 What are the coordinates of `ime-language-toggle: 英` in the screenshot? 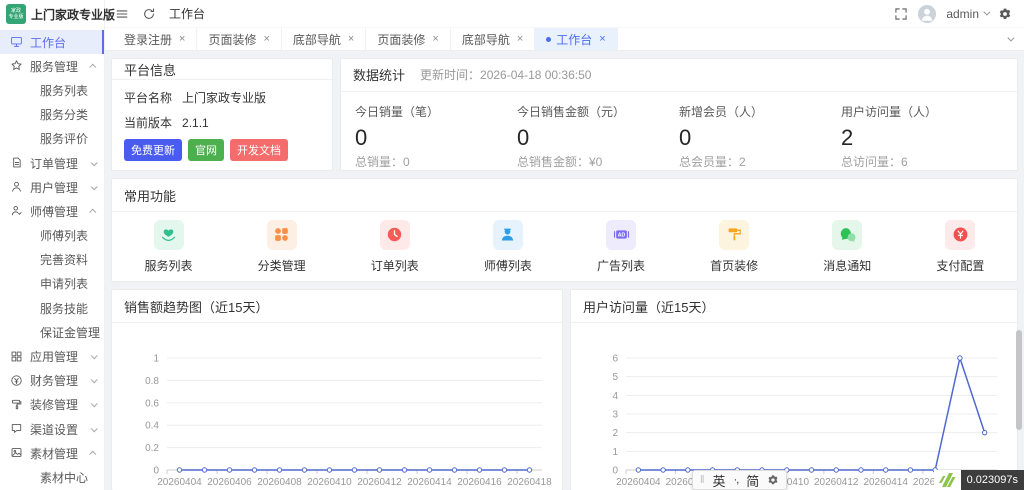 It's located at (719, 480).